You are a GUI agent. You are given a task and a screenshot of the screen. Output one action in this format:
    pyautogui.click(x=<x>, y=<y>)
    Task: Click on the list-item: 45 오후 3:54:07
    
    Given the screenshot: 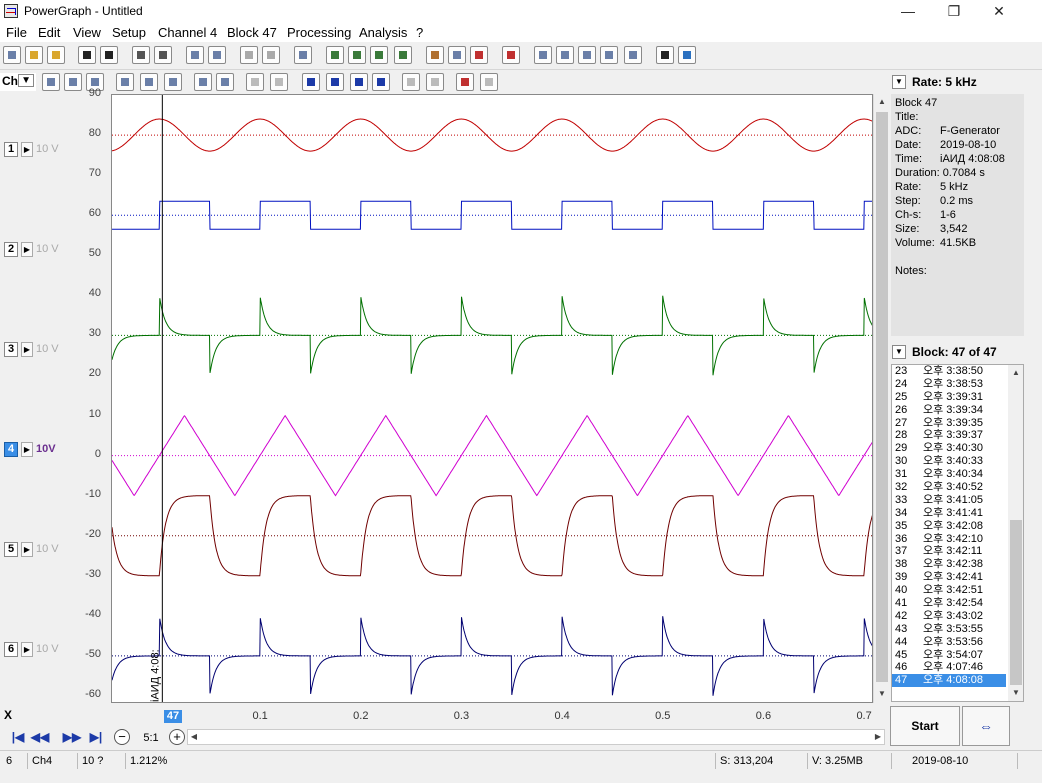 What is the action you would take?
    pyautogui.click(x=949, y=655)
    